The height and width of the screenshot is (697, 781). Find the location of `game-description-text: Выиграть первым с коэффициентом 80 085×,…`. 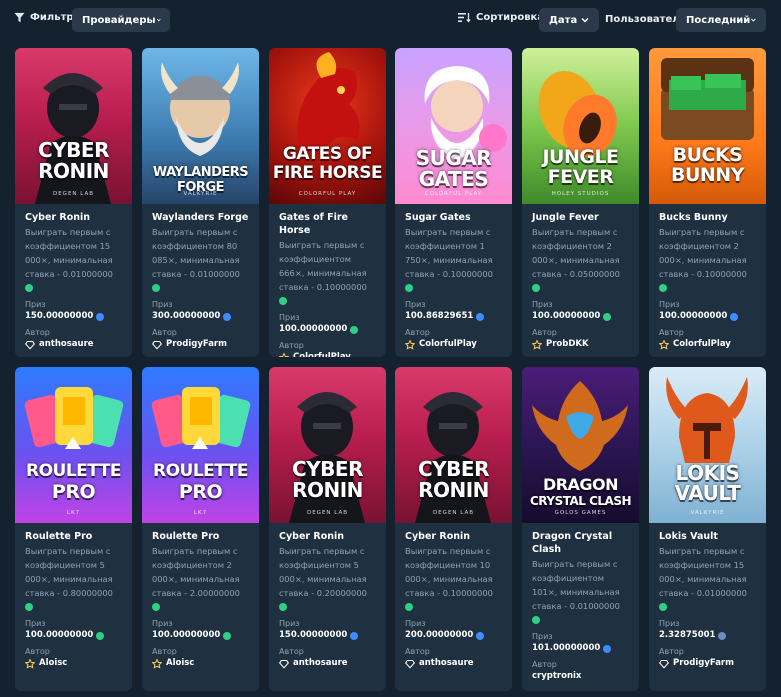

game-description-text: Выиграть первым с коэффициентом 80 085×,… is located at coordinates (196, 253).